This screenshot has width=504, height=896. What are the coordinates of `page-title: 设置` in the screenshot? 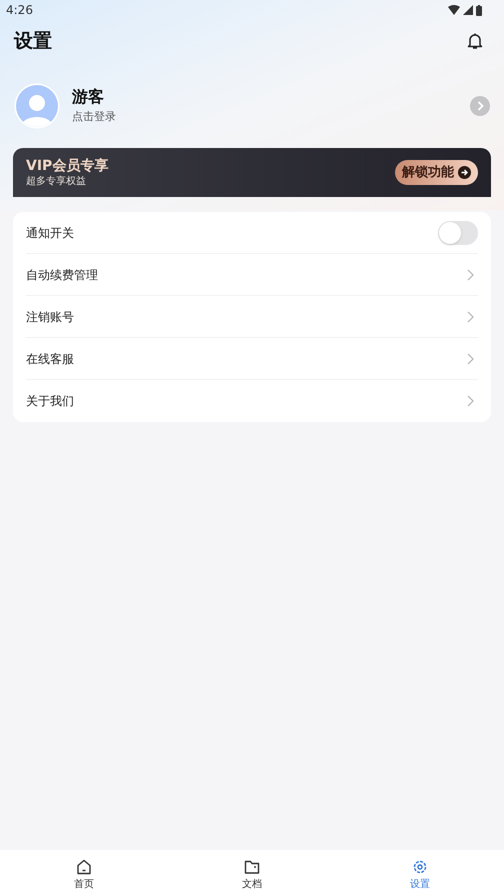 It's located at (33, 41).